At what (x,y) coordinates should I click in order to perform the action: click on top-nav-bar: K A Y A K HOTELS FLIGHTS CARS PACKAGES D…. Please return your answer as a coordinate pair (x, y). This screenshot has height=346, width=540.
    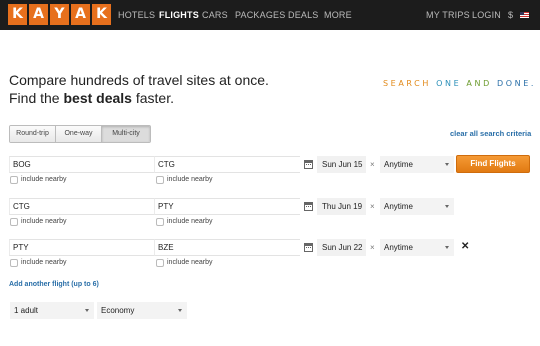
    Looking at the image, I should click on (270, 15).